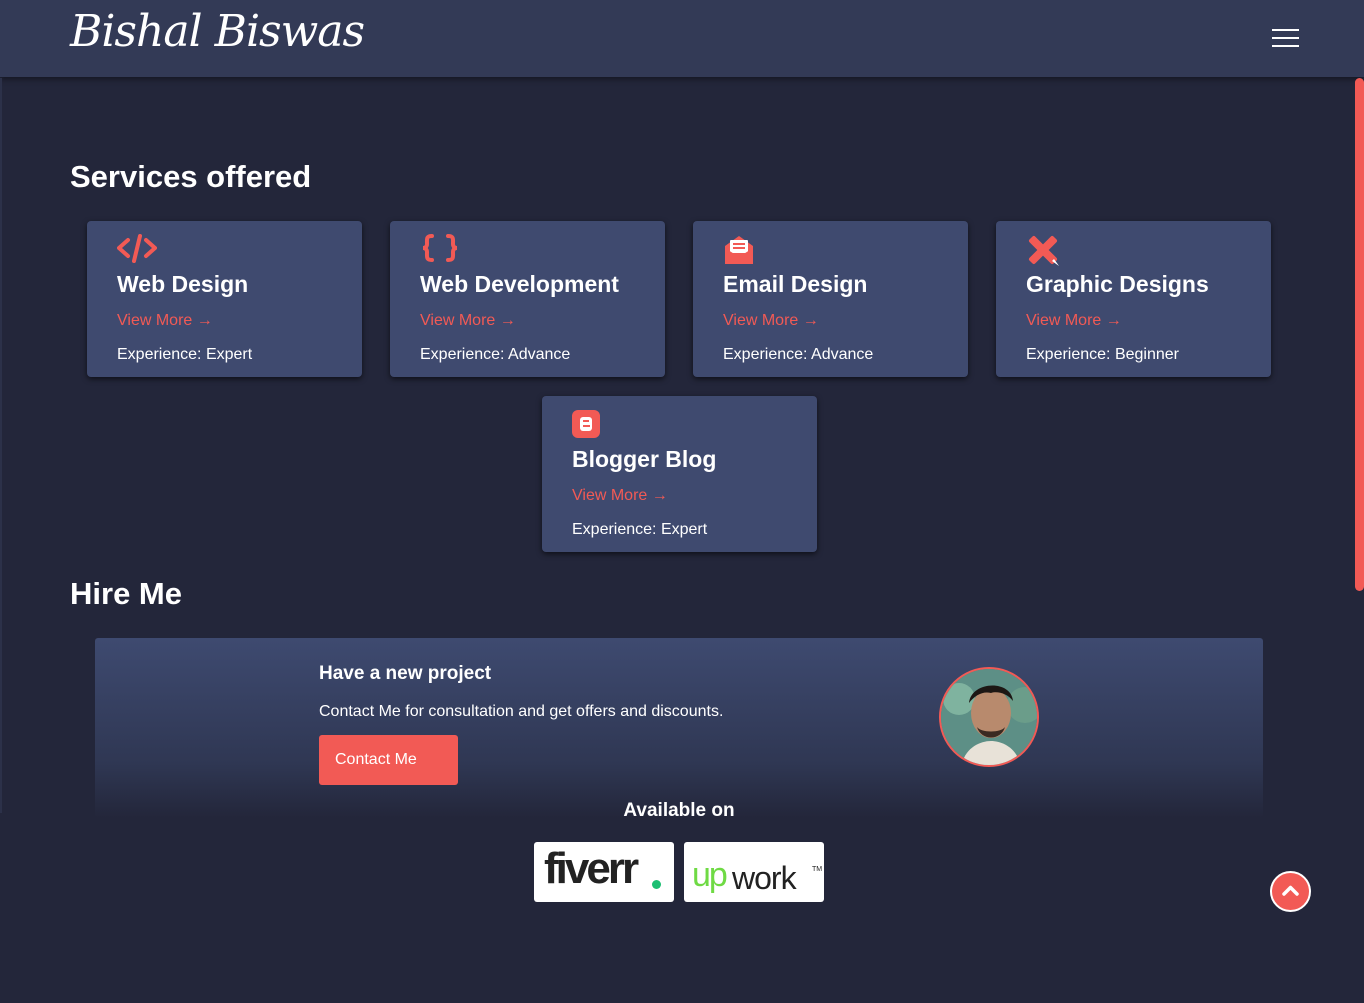 The image size is (1364, 1003). What do you see at coordinates (586, 424) in the screenshot?
I see `blogger-icon` at bounding box center [586, 424].